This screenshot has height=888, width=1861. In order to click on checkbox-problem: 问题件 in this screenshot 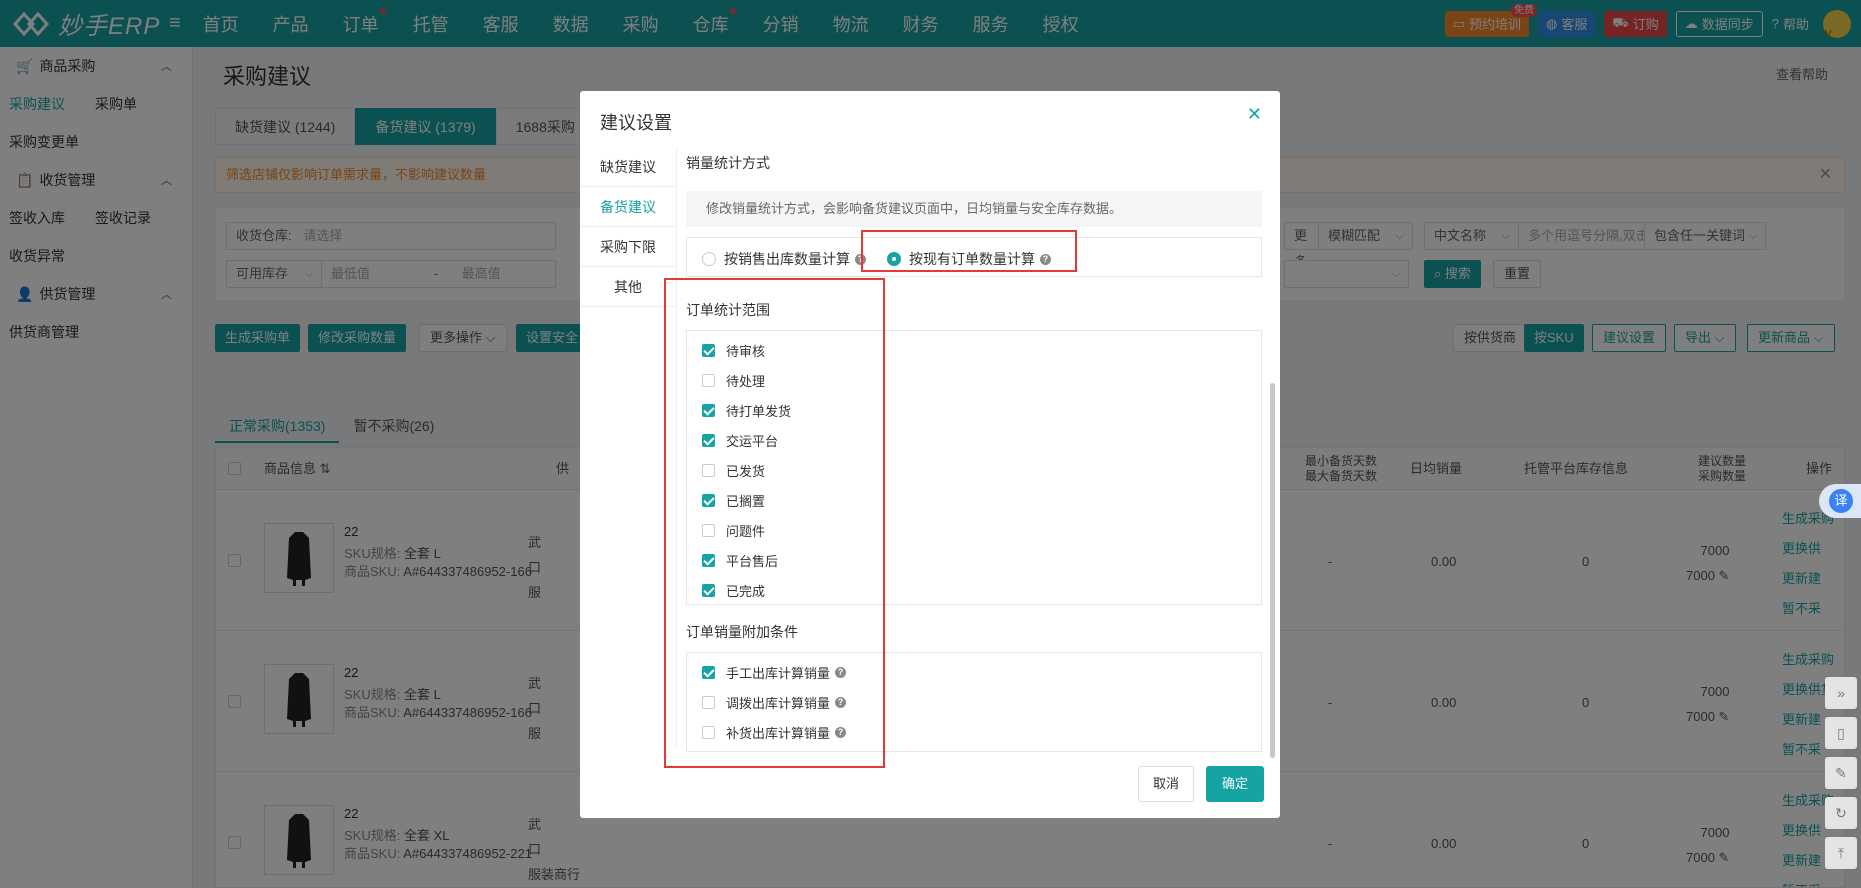, I will do `click(733, 530)`.